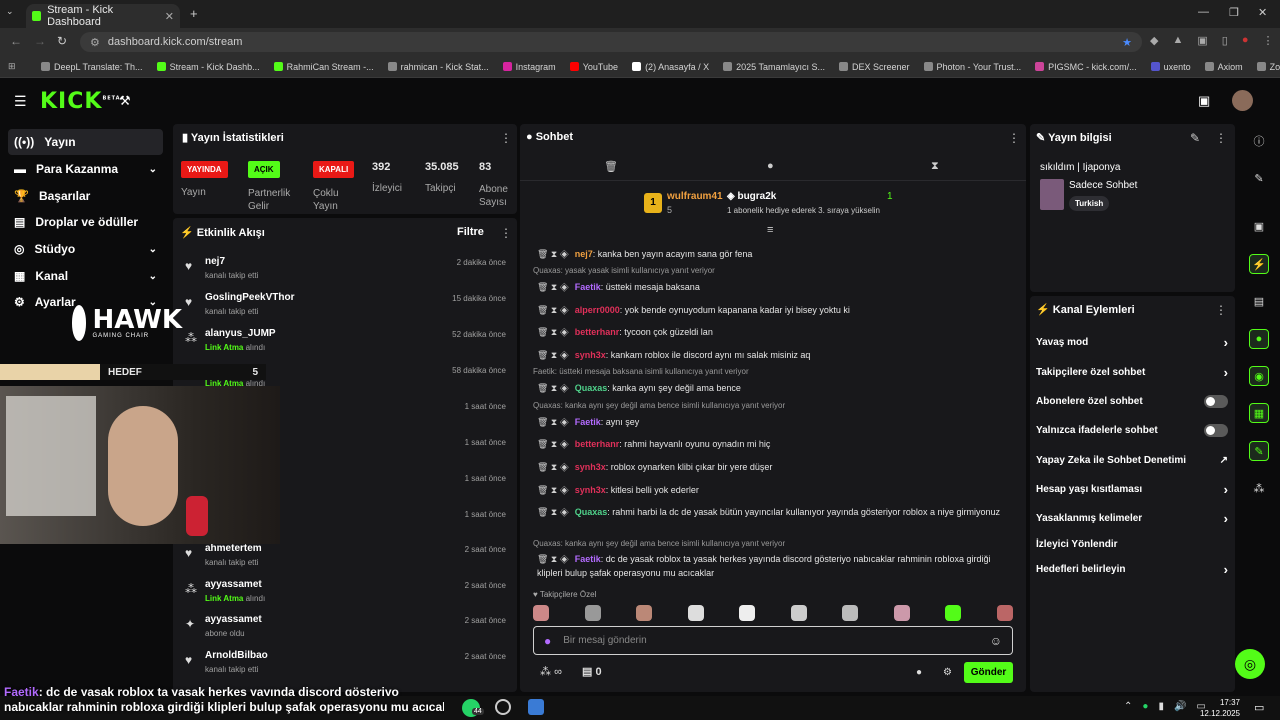 The image size is (1280, 720). I want to click on site-info-icon: ⚙, so click(95, 42).